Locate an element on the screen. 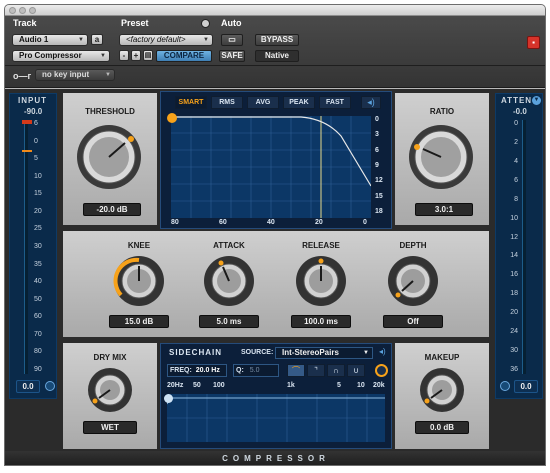 The image size is (550, 473). preset-label: Preset is located at coordinates (135, 23).